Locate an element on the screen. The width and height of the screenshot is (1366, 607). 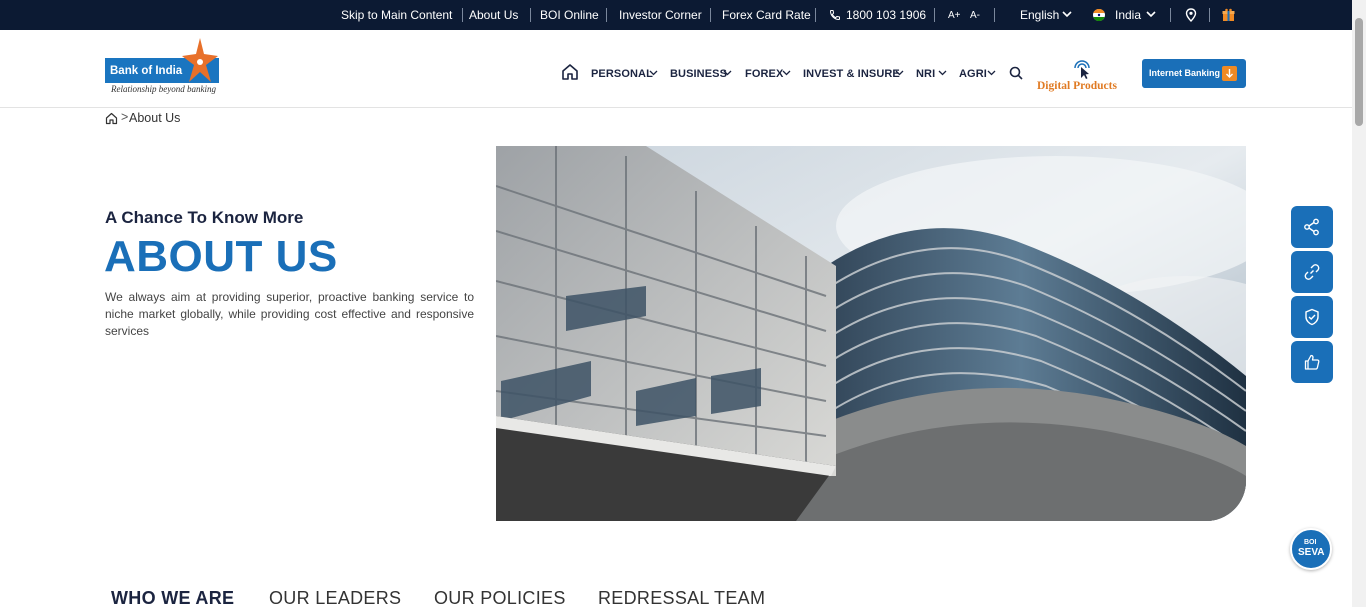
country-select: India is located at coordinates (1128, 15).